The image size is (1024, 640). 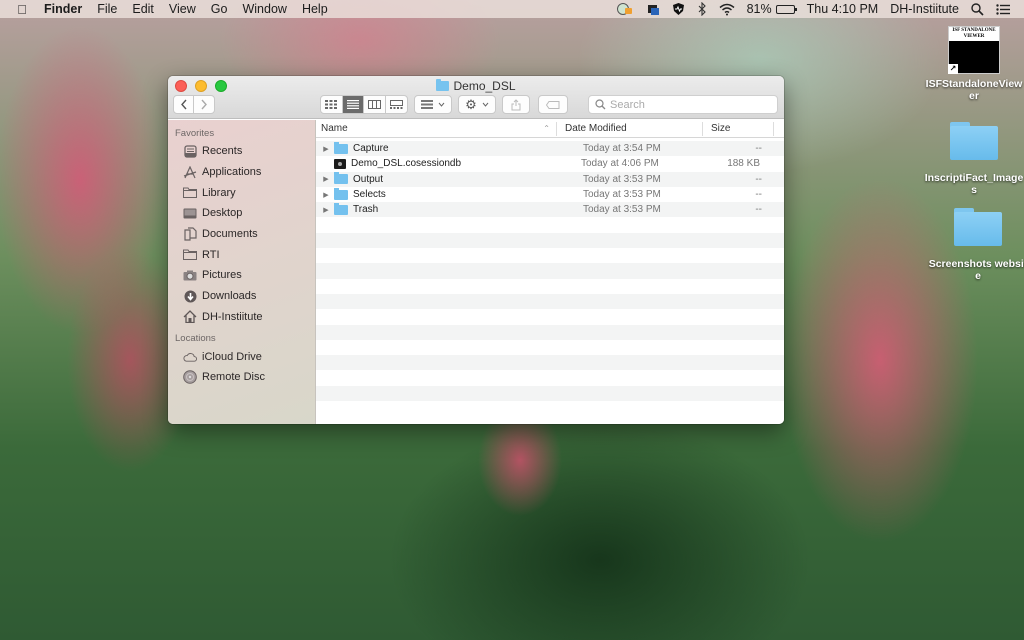 What do you see at coordinates (433, 104) in the screenshot?
I see `group-by-button` at bounding box center [433, 104].